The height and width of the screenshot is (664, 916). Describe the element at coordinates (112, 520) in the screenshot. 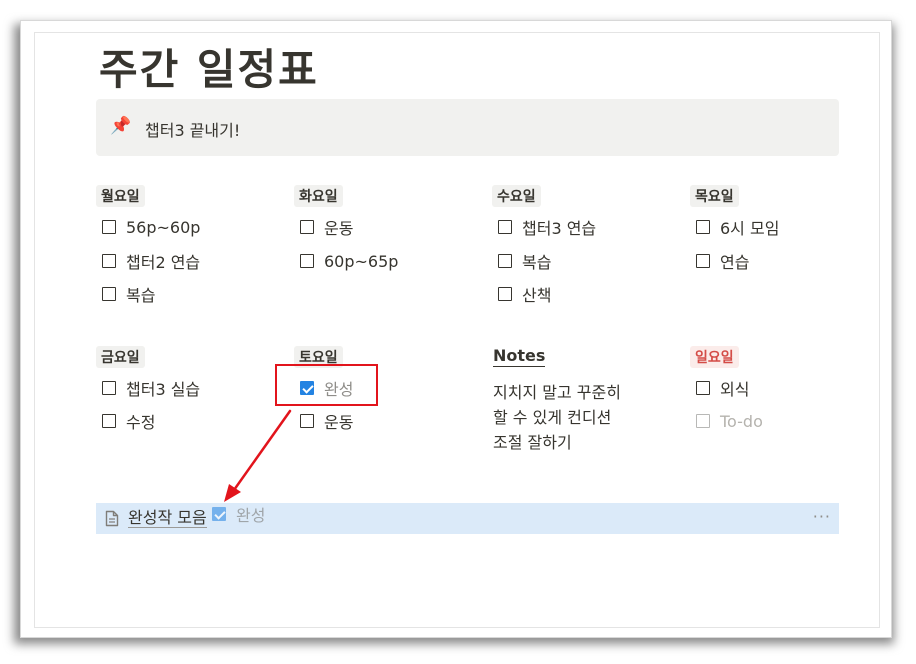

I see `document-icon` at that location.